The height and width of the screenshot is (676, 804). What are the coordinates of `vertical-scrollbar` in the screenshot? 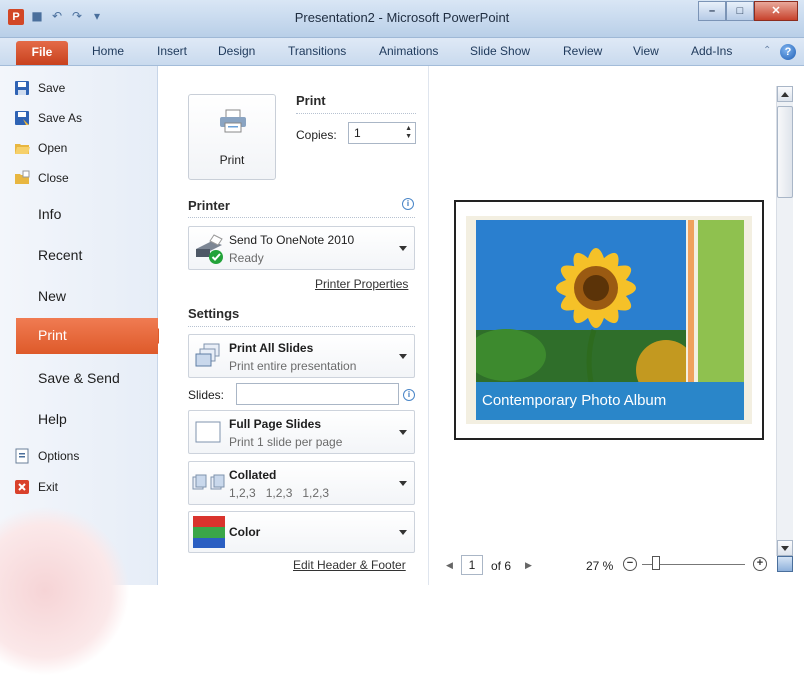 It's located at (784, 321).